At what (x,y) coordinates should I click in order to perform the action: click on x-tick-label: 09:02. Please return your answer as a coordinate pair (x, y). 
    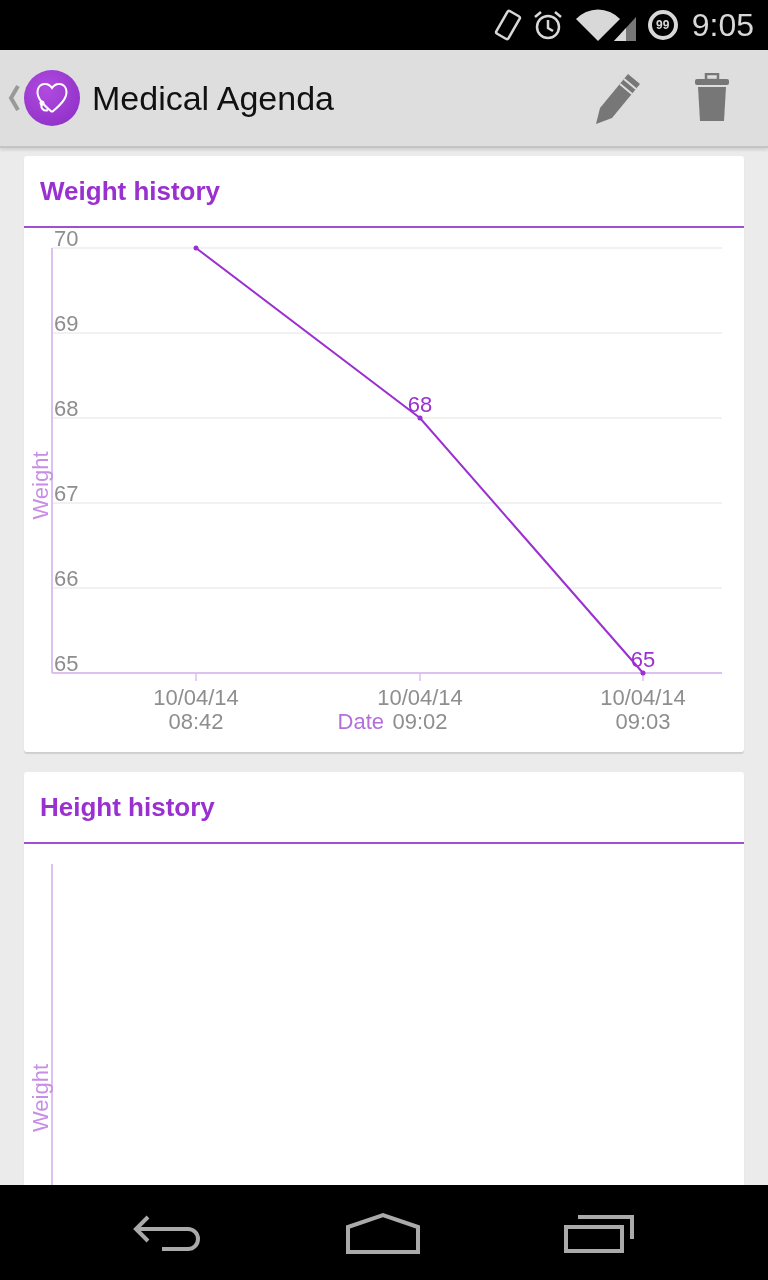
    Looking at the image, I should click on (420, 721).